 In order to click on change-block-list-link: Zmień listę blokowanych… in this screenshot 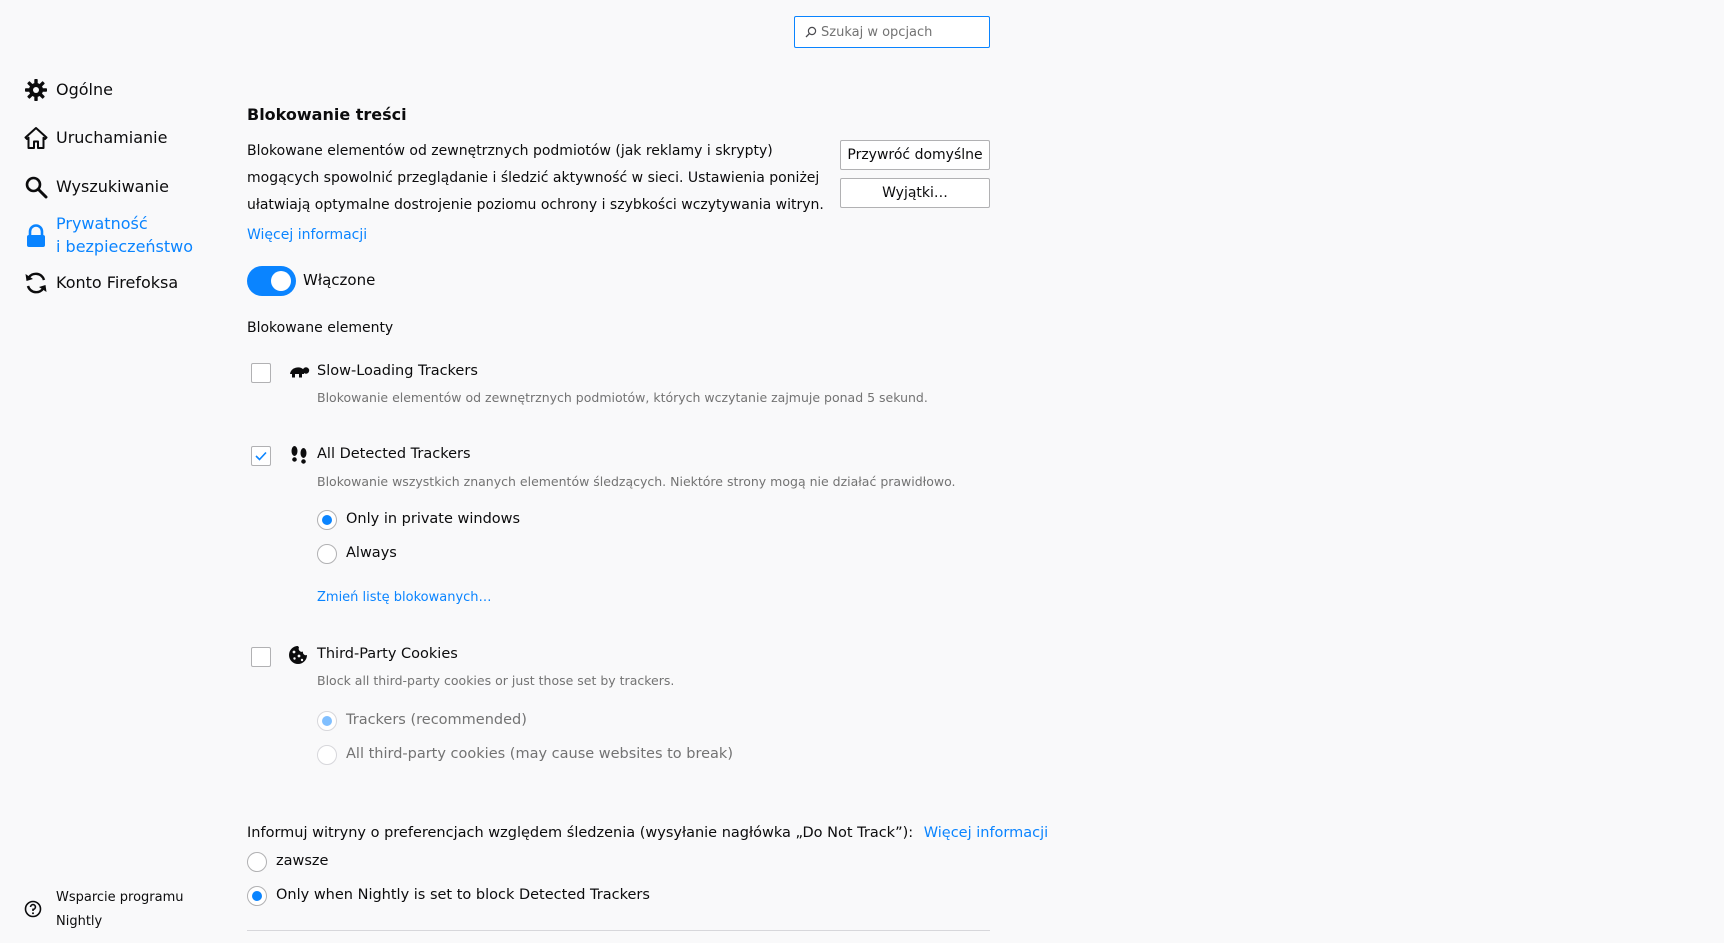, I will do `click(404, 597)`.